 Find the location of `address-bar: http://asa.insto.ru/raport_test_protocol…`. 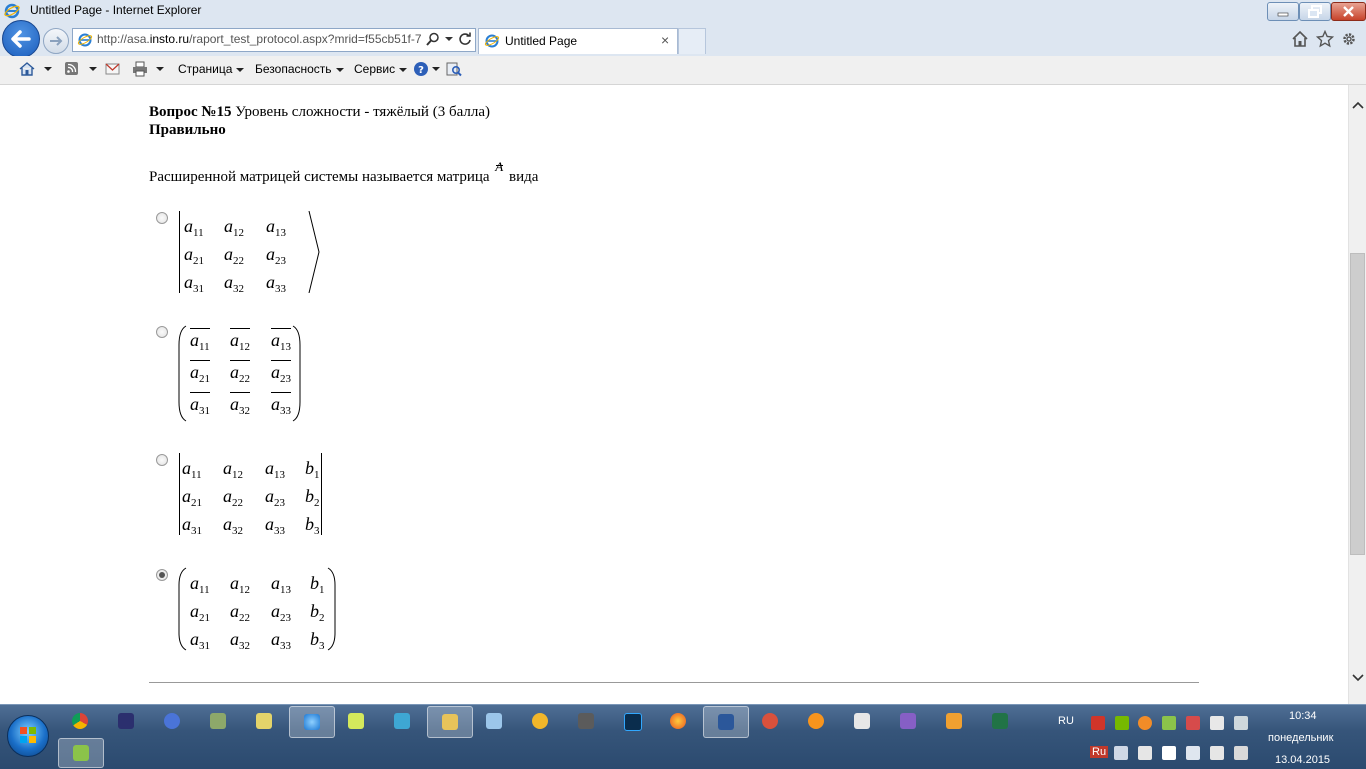

address-bar: http://asa.insto.ru/raport_test_protocol… is located at coordinates (274, 40).